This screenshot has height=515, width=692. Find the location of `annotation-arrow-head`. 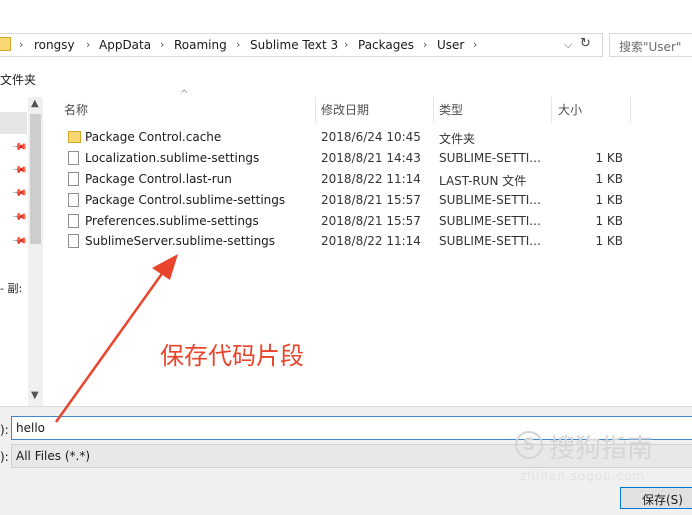

annotation-arrow-head is located at coordinates (165, 267).